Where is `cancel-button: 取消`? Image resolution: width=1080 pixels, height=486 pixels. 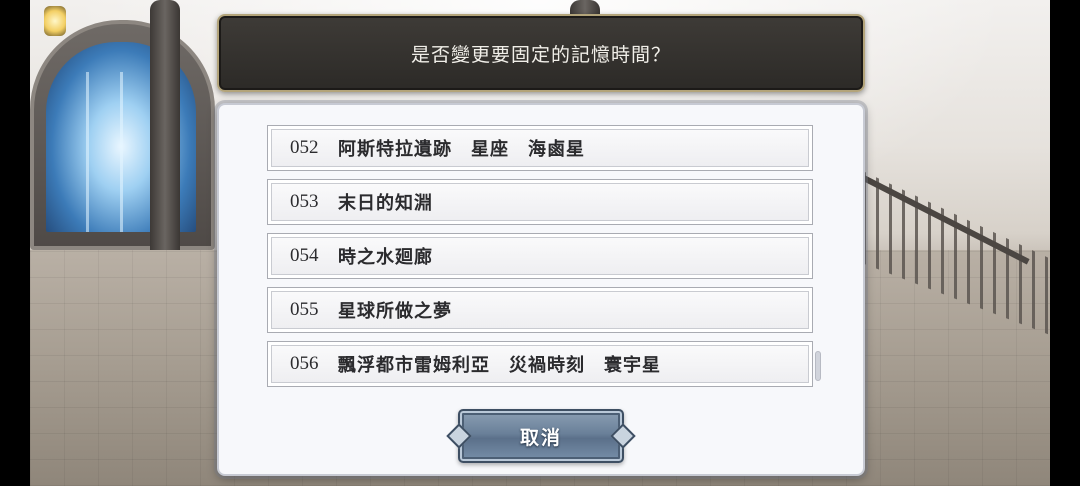 cancel-button: 取消 is located at coordinates (541, 436).